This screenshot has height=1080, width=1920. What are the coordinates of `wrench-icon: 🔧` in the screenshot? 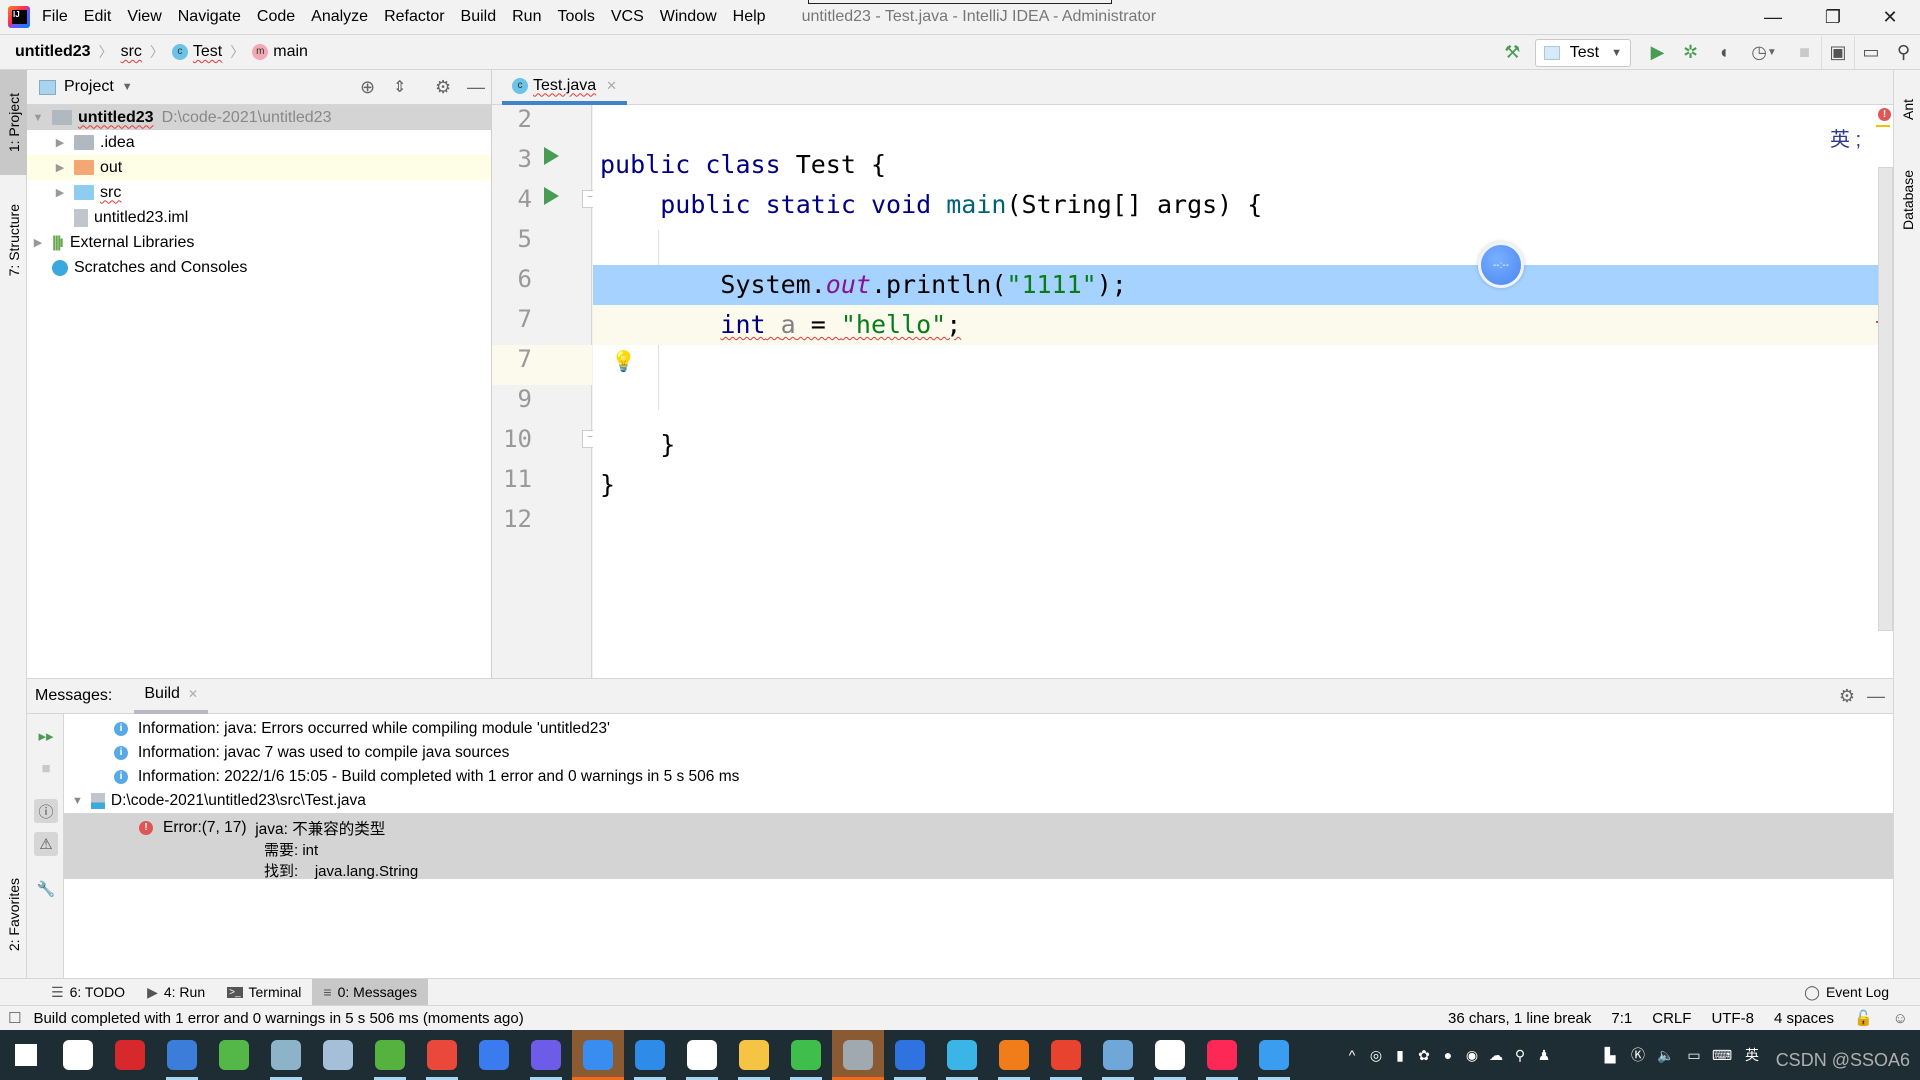 It's located at (46, 889).